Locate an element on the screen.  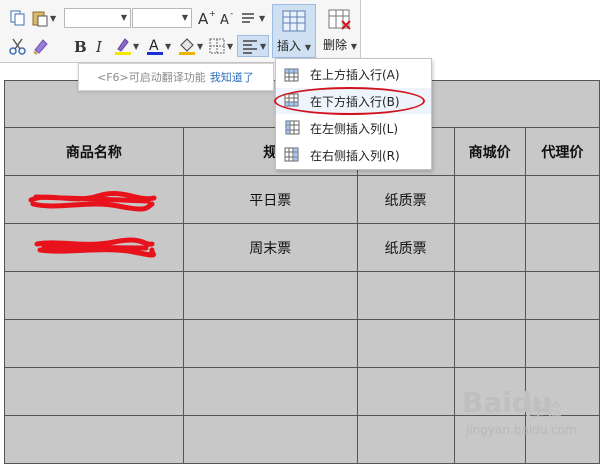
clear-format-button: ▼ is located at coordinates (252, 18).